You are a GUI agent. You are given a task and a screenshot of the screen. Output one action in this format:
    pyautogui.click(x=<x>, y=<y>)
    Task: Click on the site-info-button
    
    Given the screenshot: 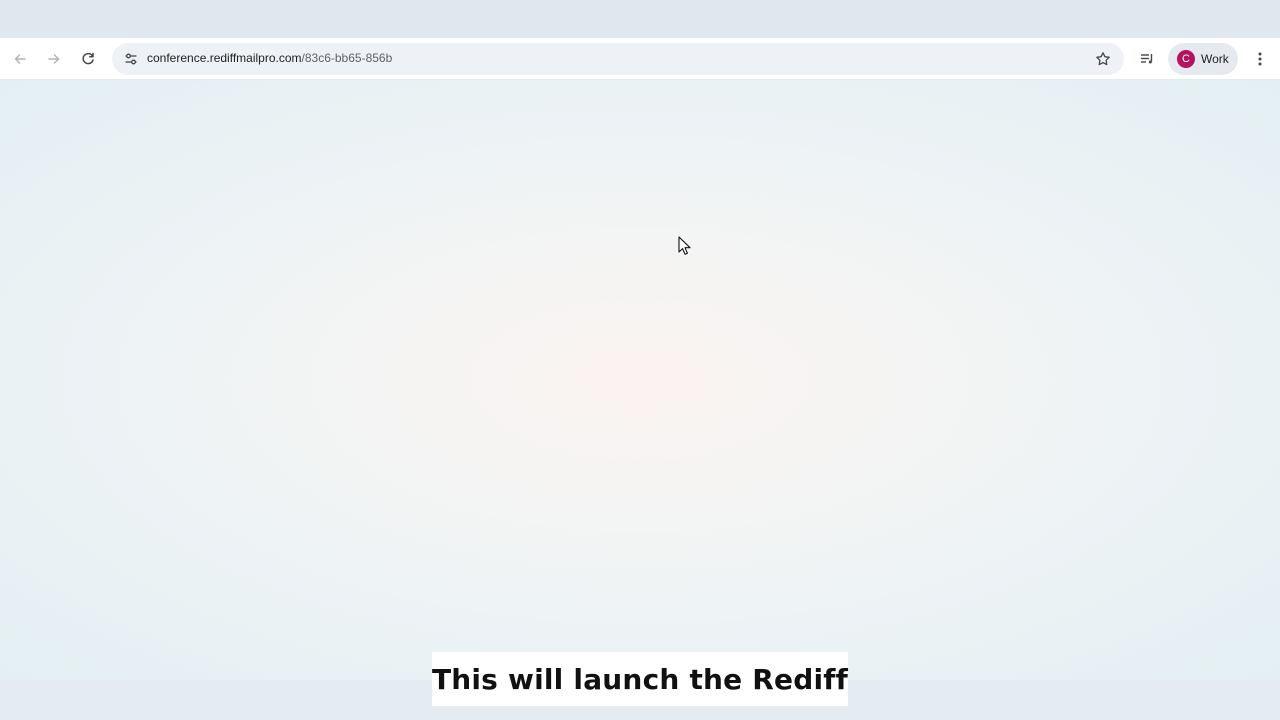 What is the action you would take?
    pyautogui.click(x=131, y=59)
    